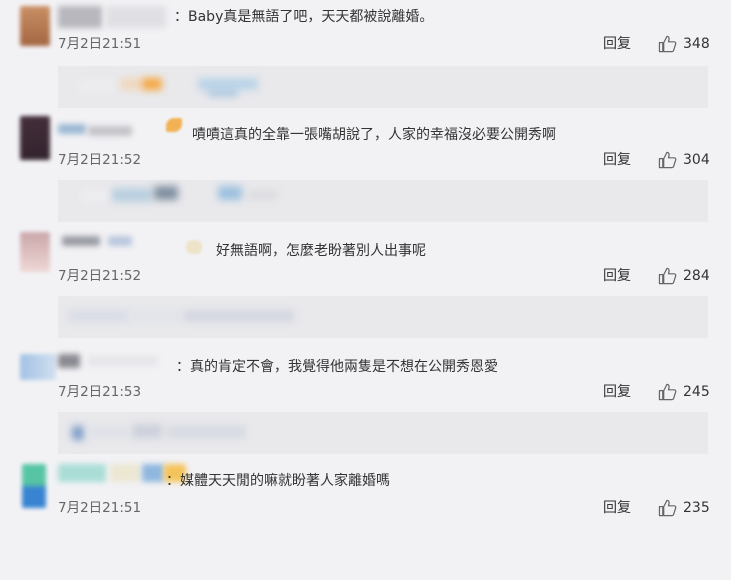 The width and height of the screenshot is (731, 580). I want to click on like-button: 235, so click(684, 508).